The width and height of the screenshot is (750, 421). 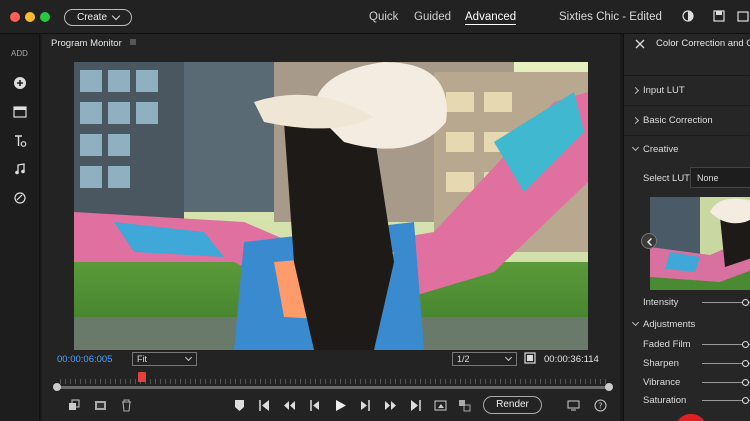 What do you see at coordinates (678, 120) in the screenshot?
I see `section-label: Basic Correction` at bounding box center [678, 120].